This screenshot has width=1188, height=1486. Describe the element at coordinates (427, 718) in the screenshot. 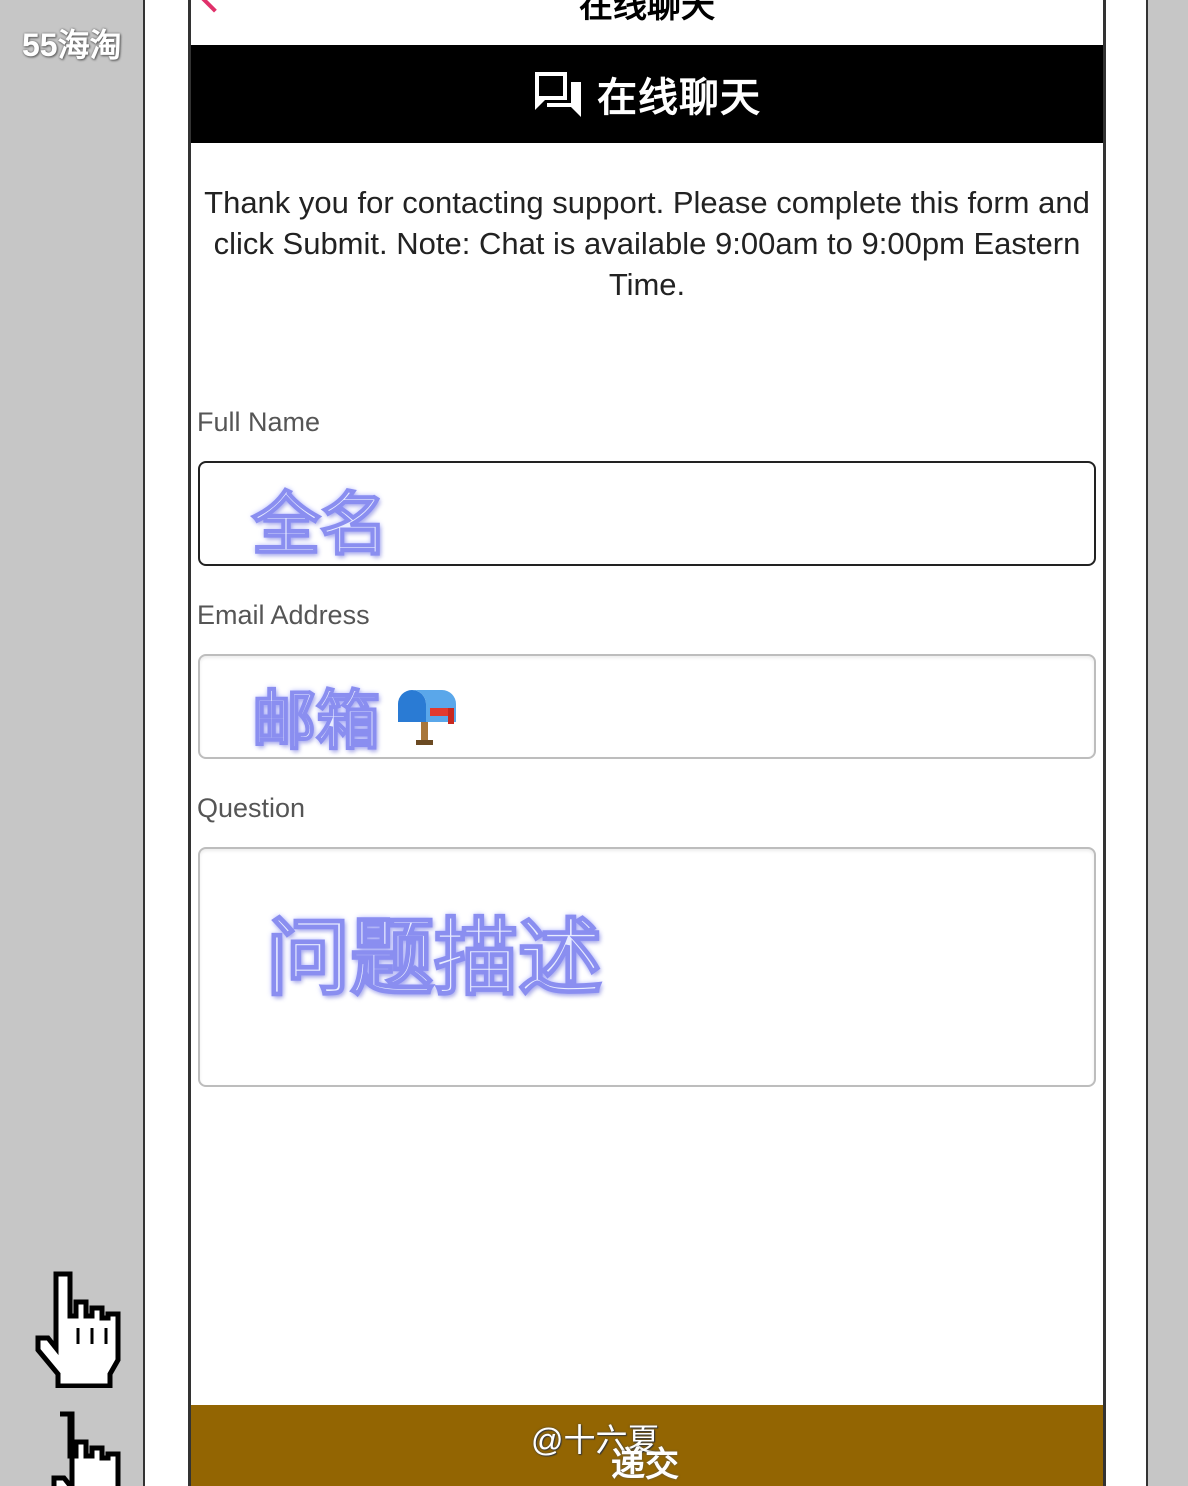

I see `mailbox-icon` at that location.